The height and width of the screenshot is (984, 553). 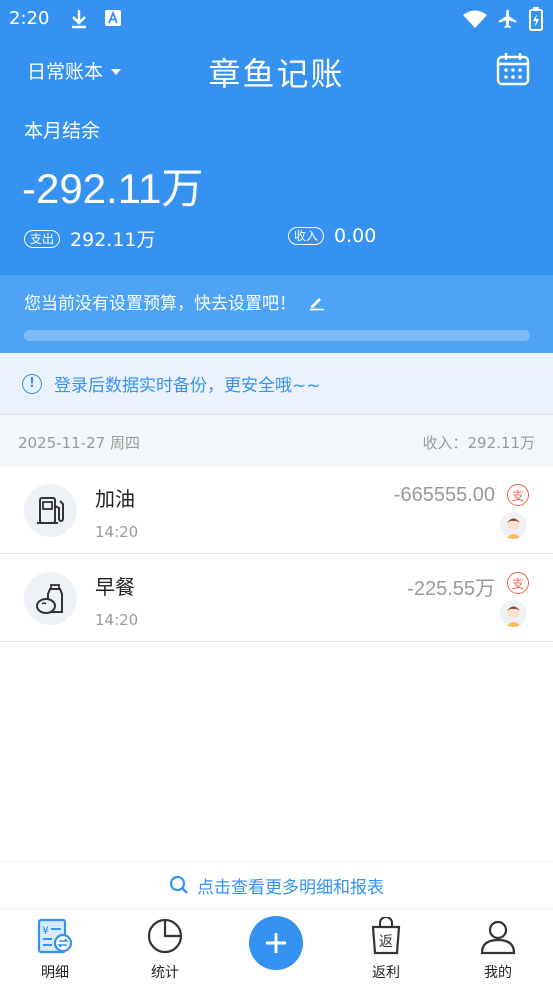 What do you see at coordinates (475, 19) in the screenshot?
I see `wifi-icon` at bounding box center [475, 19].